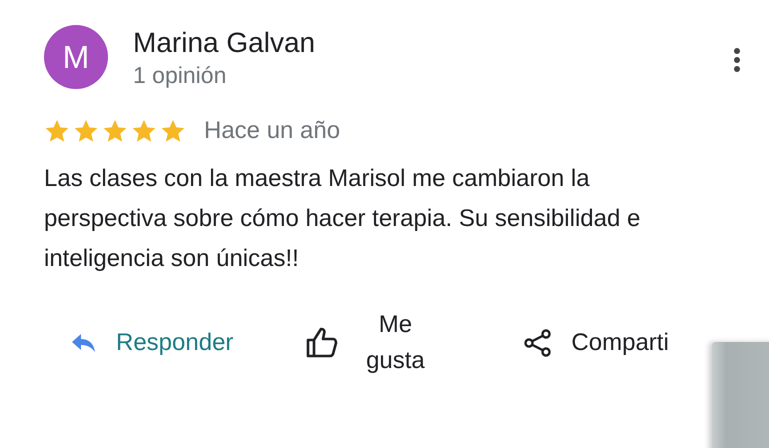 The image size is (769, 448). Describe the element at coordinates (737, 60) in the screenshot. I see `more-options-icon` at that location.